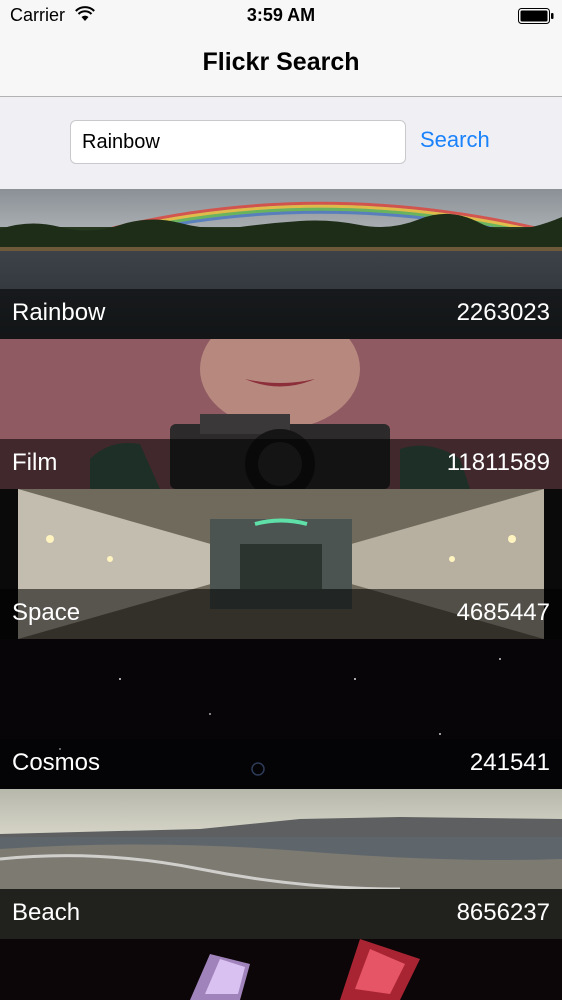  I want to click on partial-thumbnail, so click(281, 969).